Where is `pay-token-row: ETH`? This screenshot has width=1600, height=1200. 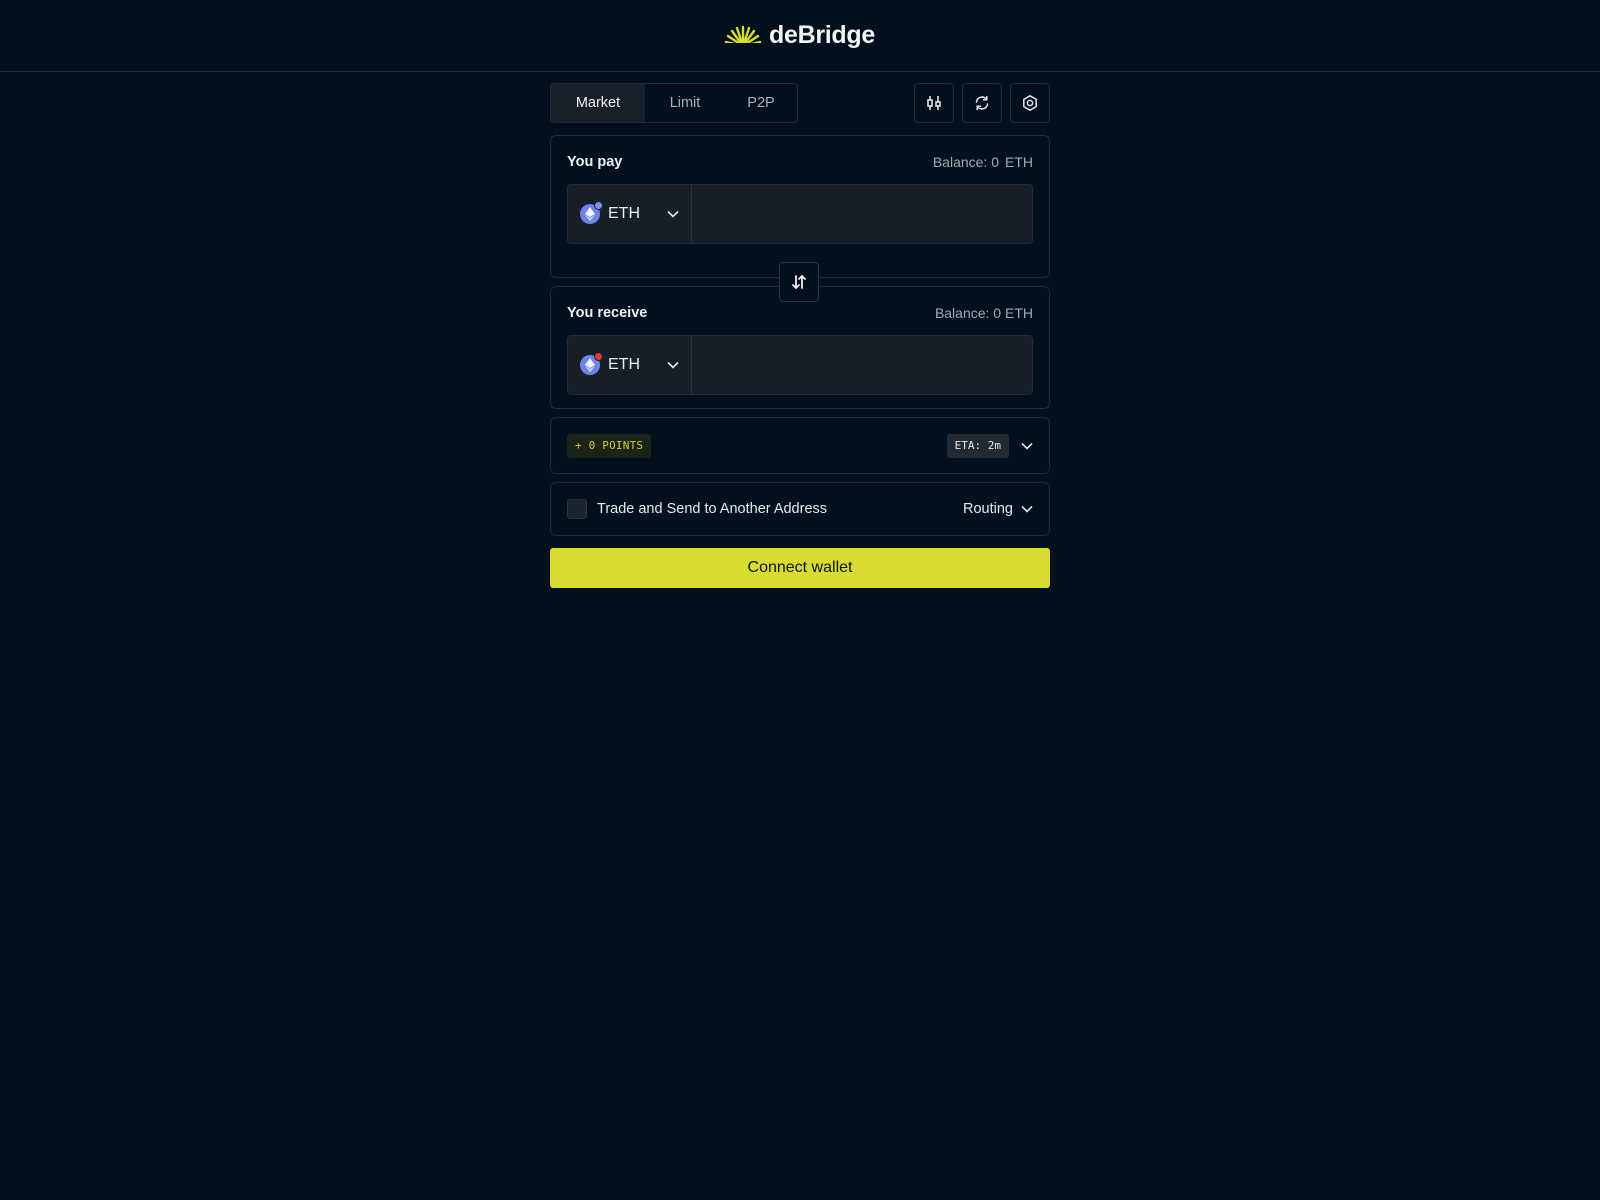 pay-token-row: ETH is located at coordinates (800, 214).